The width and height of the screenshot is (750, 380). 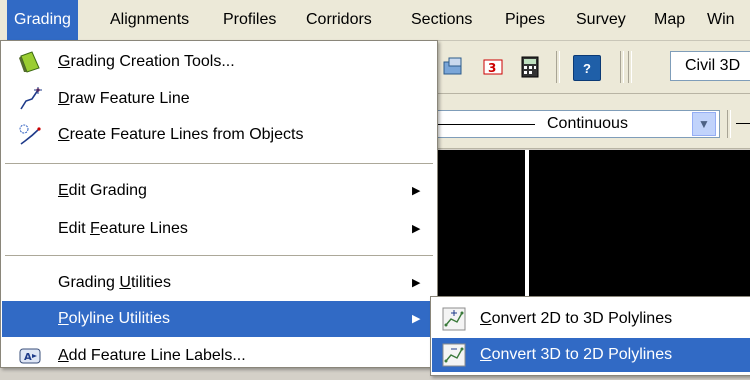 I want to click on svg-text: A, so click(x=28, y=357).